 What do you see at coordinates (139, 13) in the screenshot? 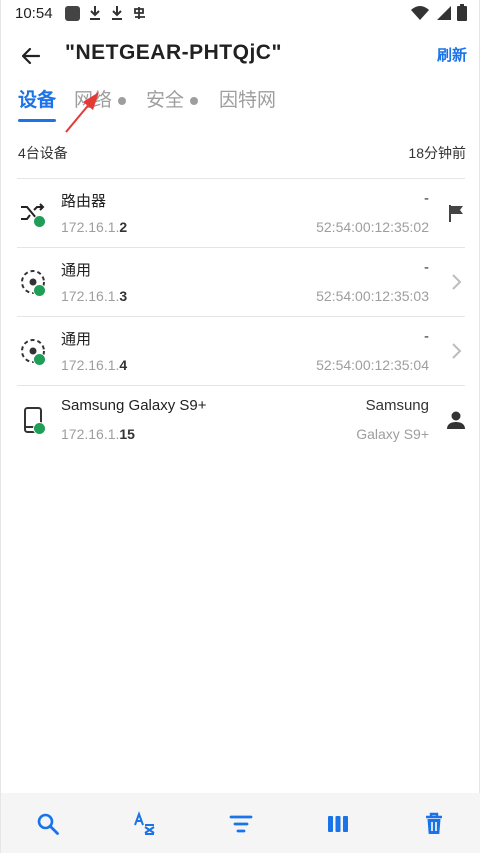
I see `kb-icon` at bounding box center [139, 13].